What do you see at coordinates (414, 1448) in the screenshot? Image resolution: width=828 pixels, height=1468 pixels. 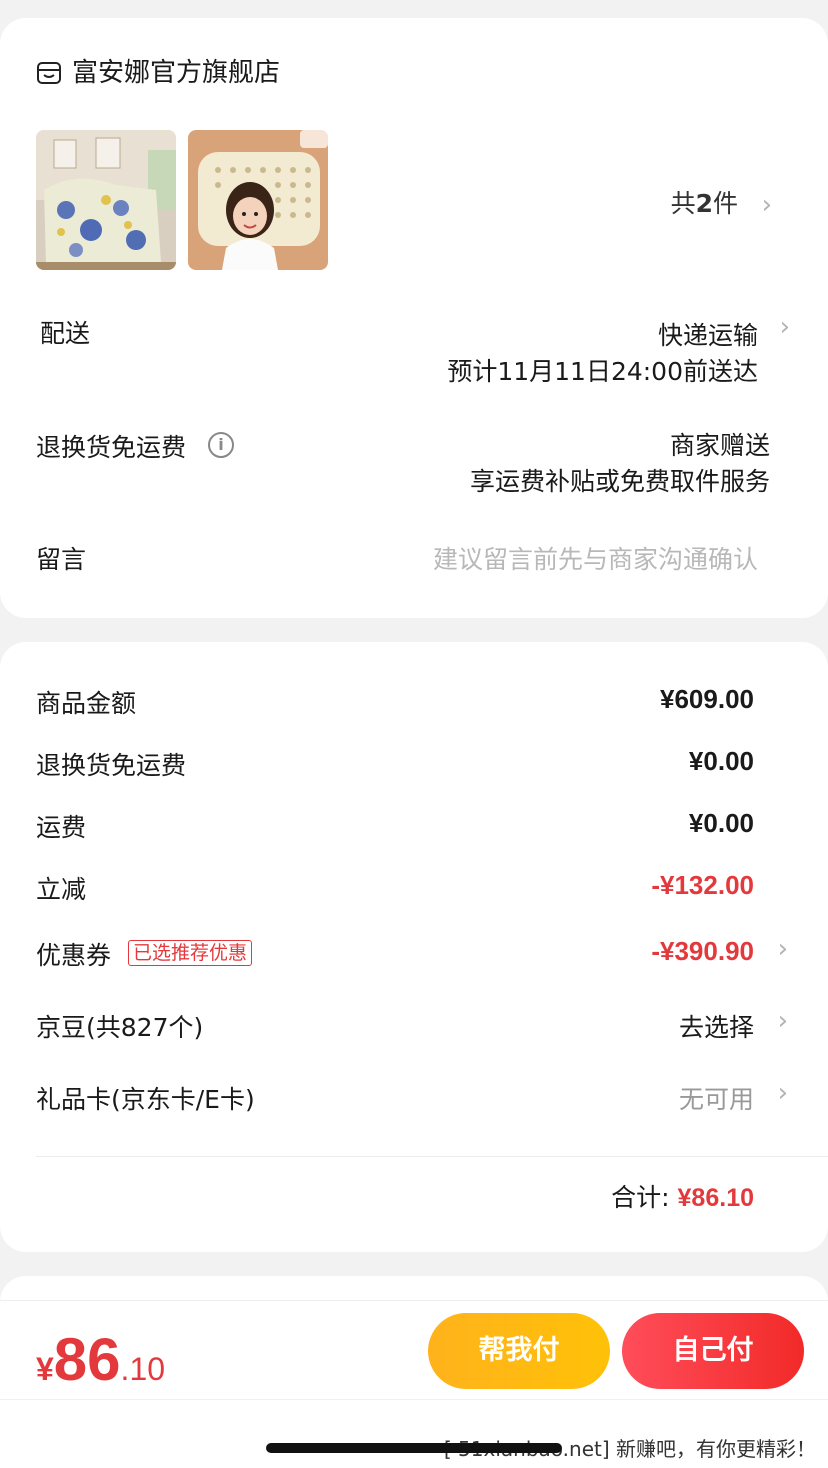 I see `home-indicator` at bounding box center [414, 1448].